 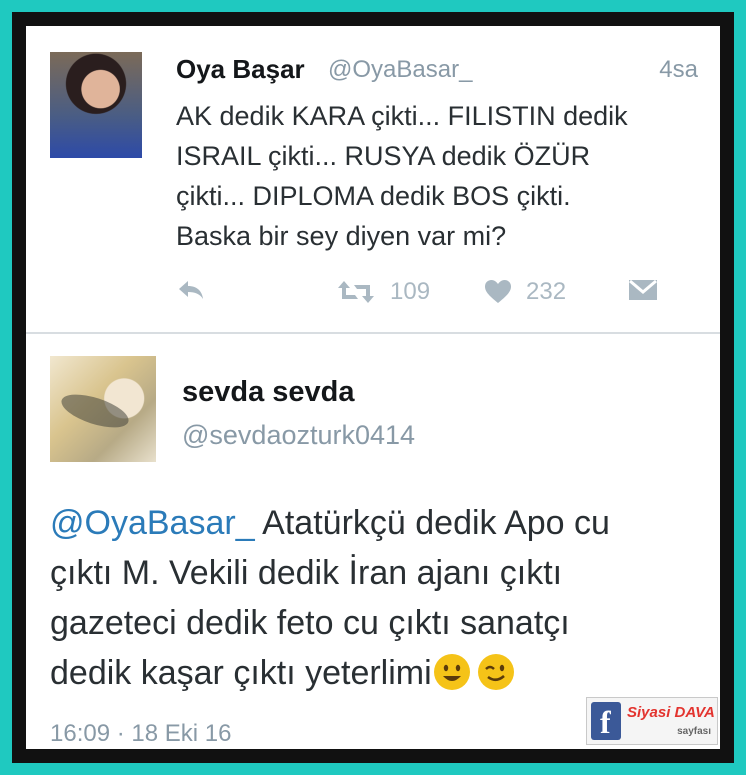 I want to click on author-handle: @sevdaozturk0414, so click(x=298, y=435).